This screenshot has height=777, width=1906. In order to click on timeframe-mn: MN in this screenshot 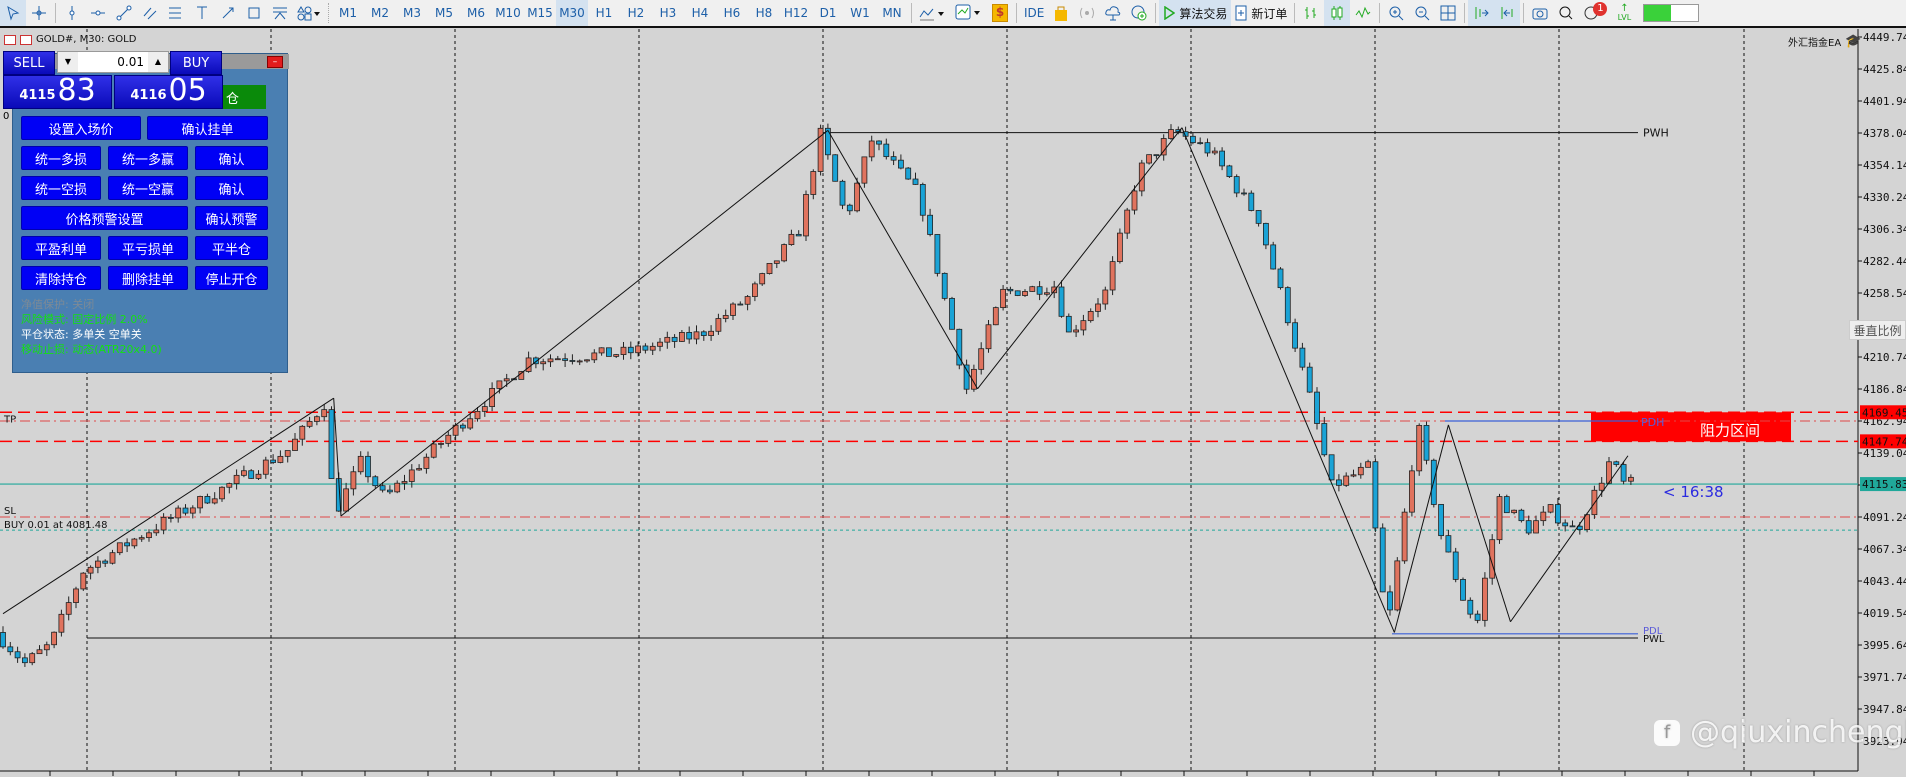, I will do `click(892, 13)`.